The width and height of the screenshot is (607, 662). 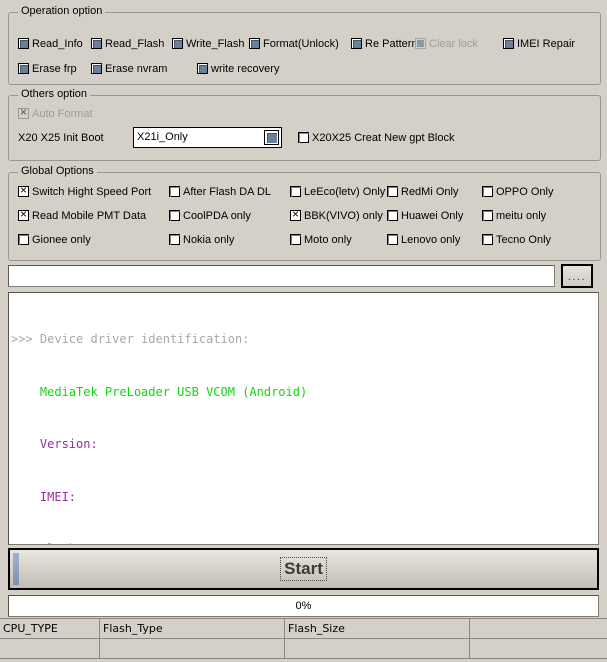 What do you see at coordinates (271, 137) in the screenshot?
I see `chevron-down-icon` at bounding box center [271, 137].